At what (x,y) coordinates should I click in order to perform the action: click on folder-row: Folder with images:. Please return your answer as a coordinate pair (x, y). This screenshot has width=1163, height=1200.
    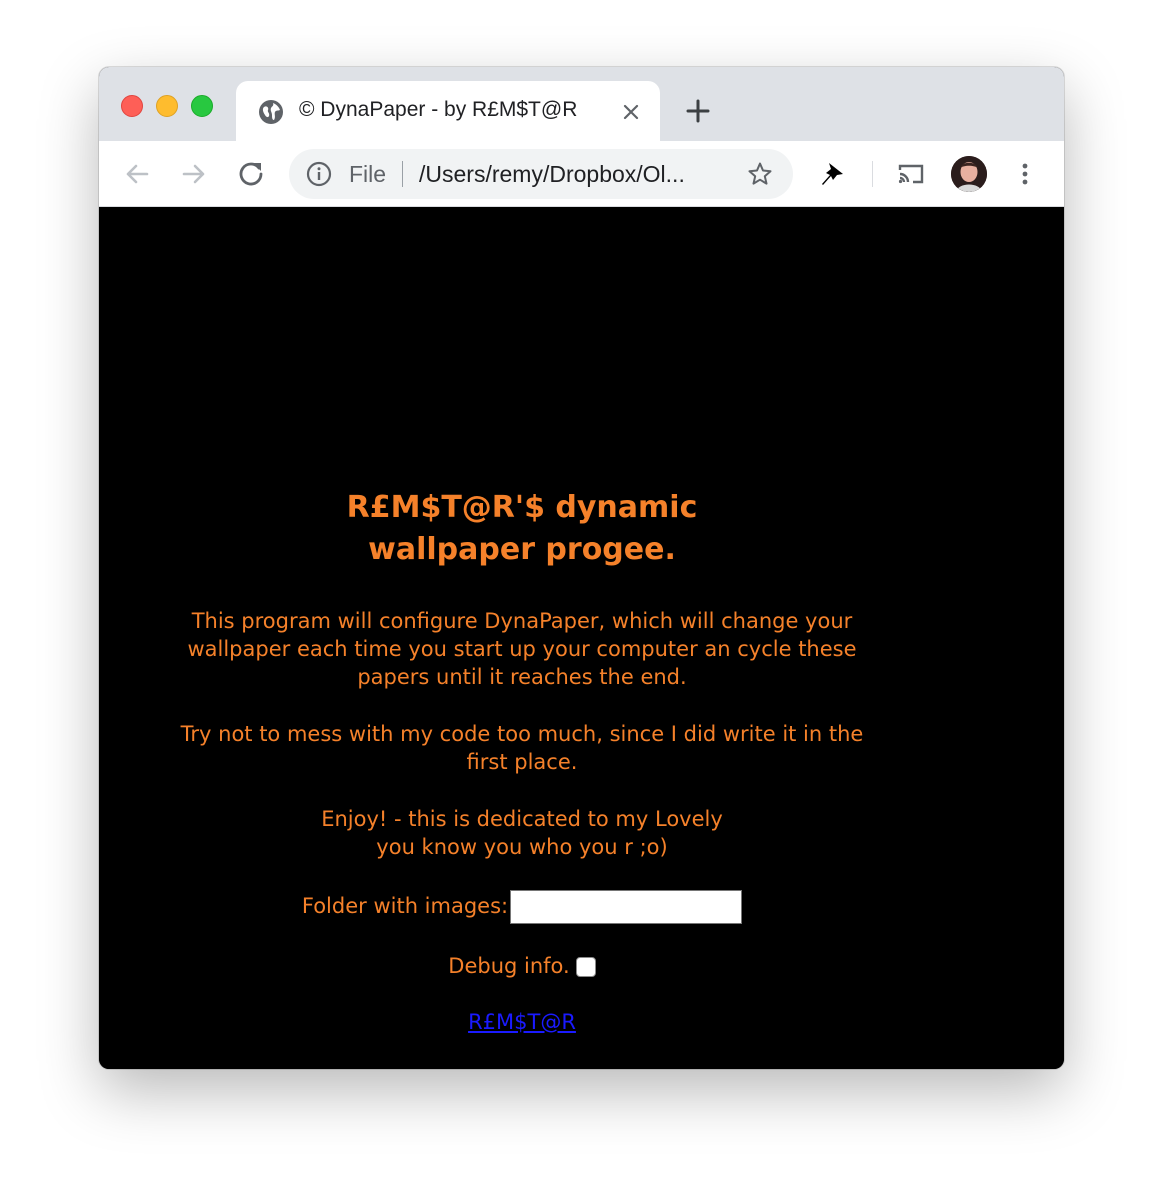
    Looking at the image, I should click on (522, 906).